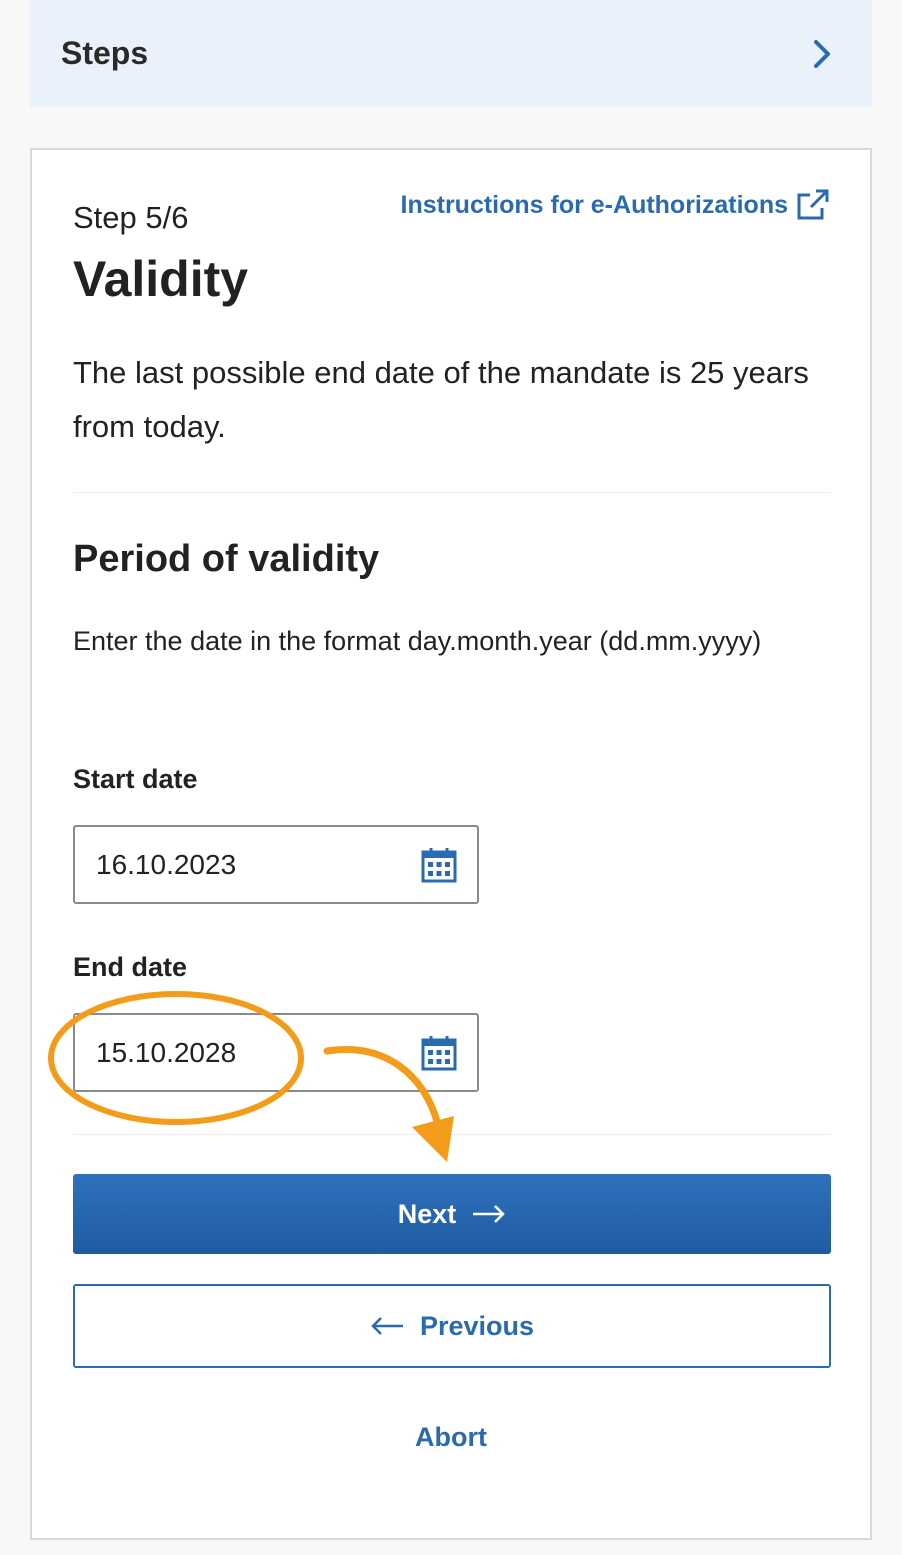 The height and width of the screenshot is (1555, 902). Describe the element at coordinates (477, 1325) in the screenshot. I see `previous-button-label: Previous` at that location.